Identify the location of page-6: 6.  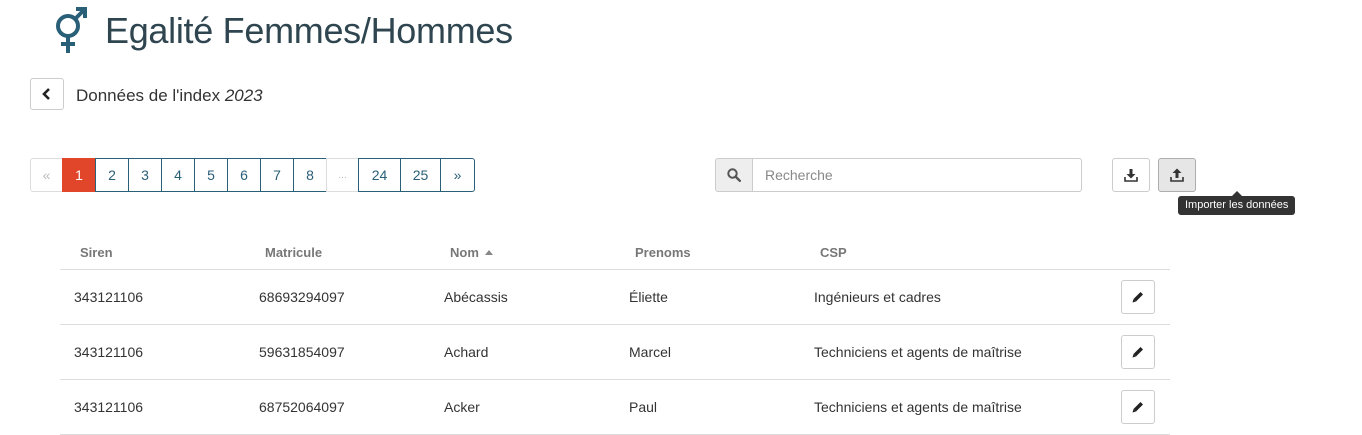
(244, 175).